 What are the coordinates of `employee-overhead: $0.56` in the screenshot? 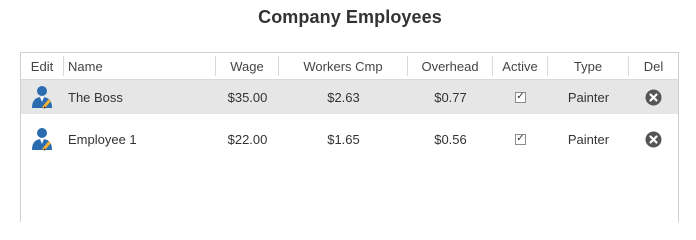 It's located at (450, 139).